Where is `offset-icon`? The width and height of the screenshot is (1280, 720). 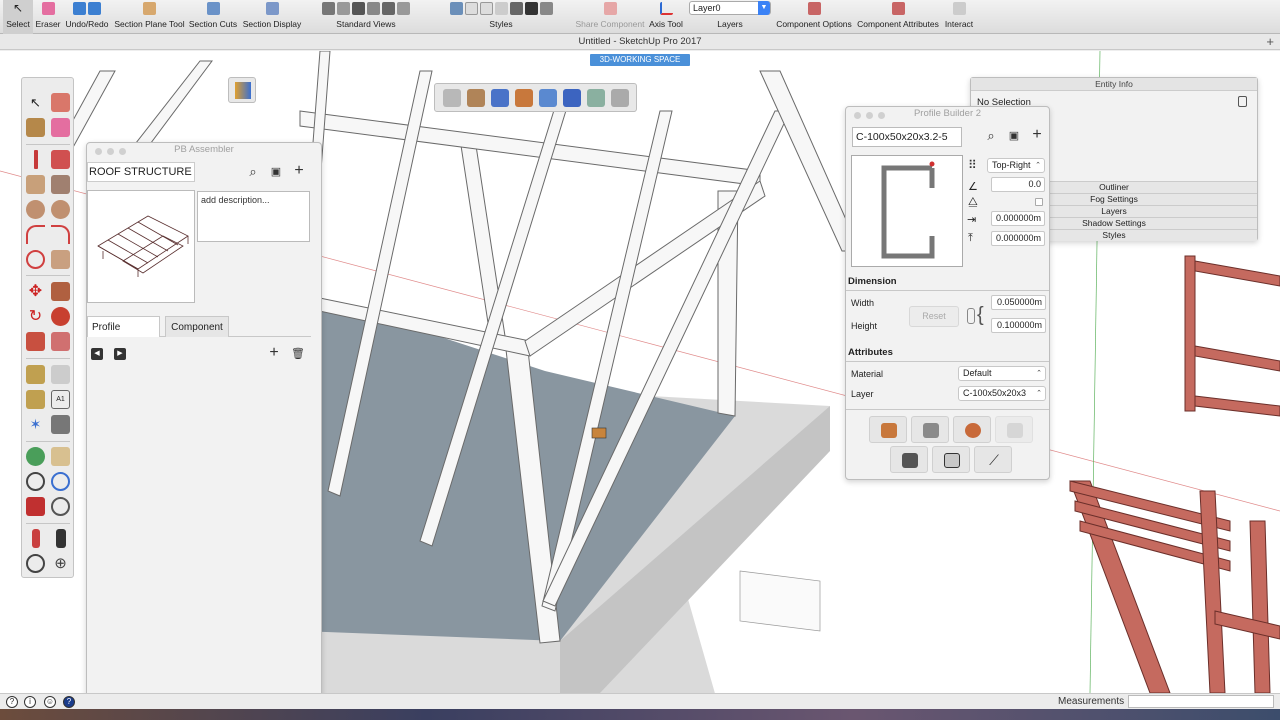
offset-icon is located at coordinates (60, 341).